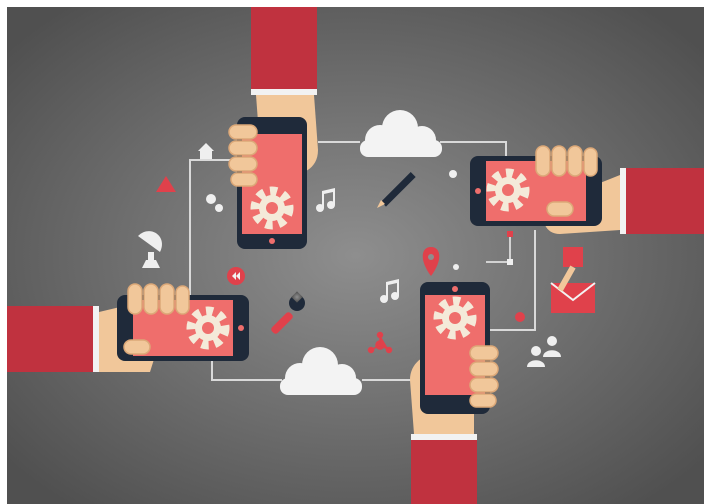 The image size is (704, 504). Describe the element at coordinates (272, 208) in the screenshot. I see `top-phone-gear-icon` at that location.